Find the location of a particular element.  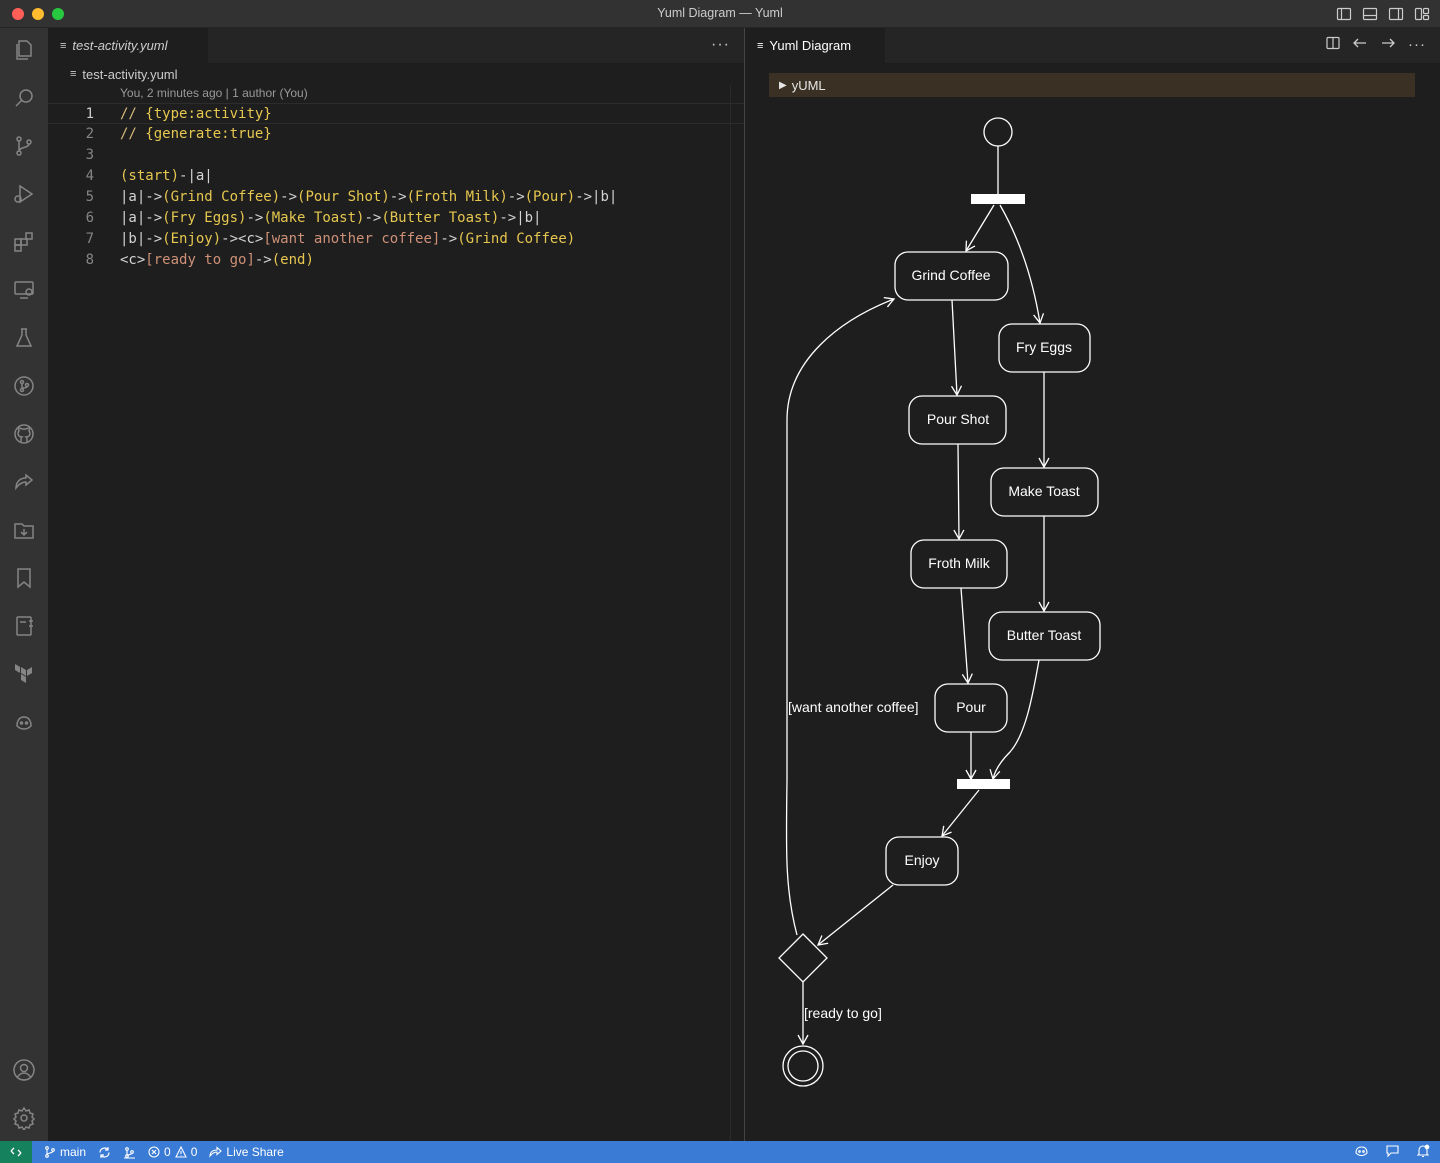

code-token: [want another coffee] is located at coordinates (352, 239).